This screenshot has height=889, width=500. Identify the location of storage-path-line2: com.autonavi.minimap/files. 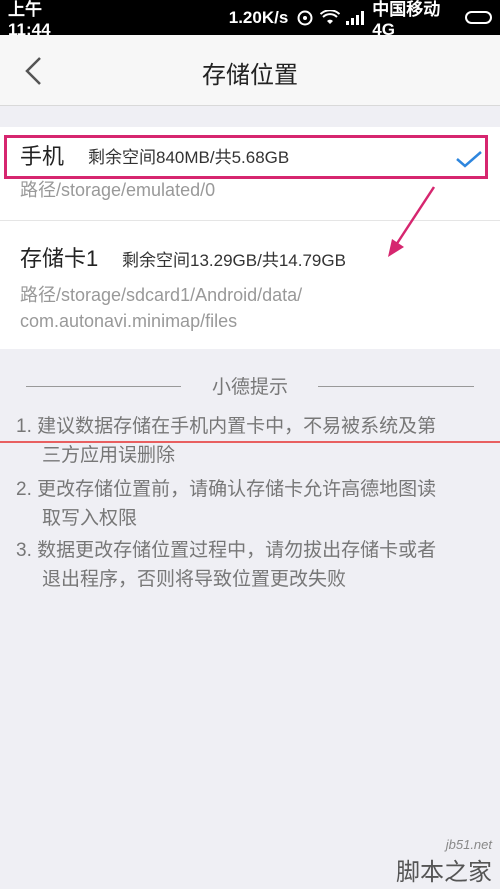
(129, 321).